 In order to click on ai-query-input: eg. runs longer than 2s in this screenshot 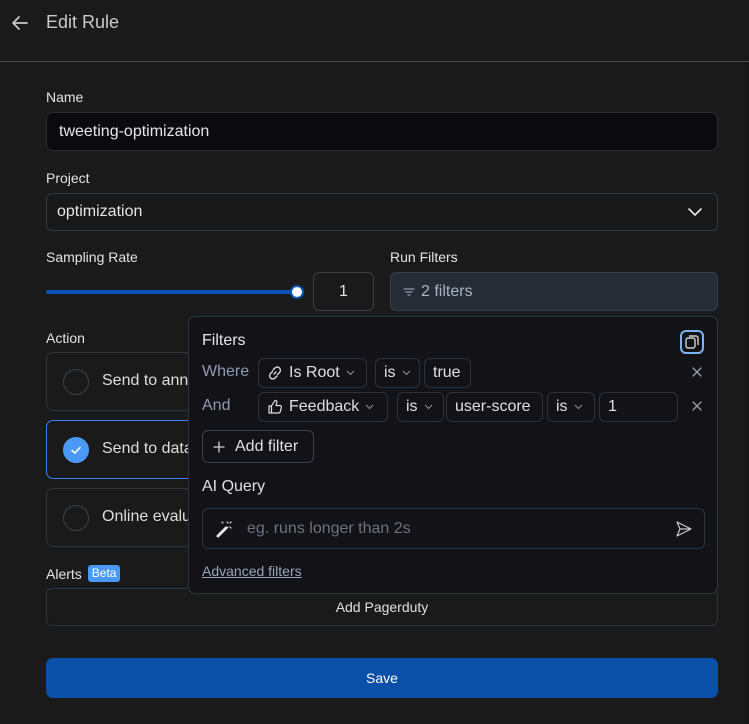, I will do `click(453, 528)`.